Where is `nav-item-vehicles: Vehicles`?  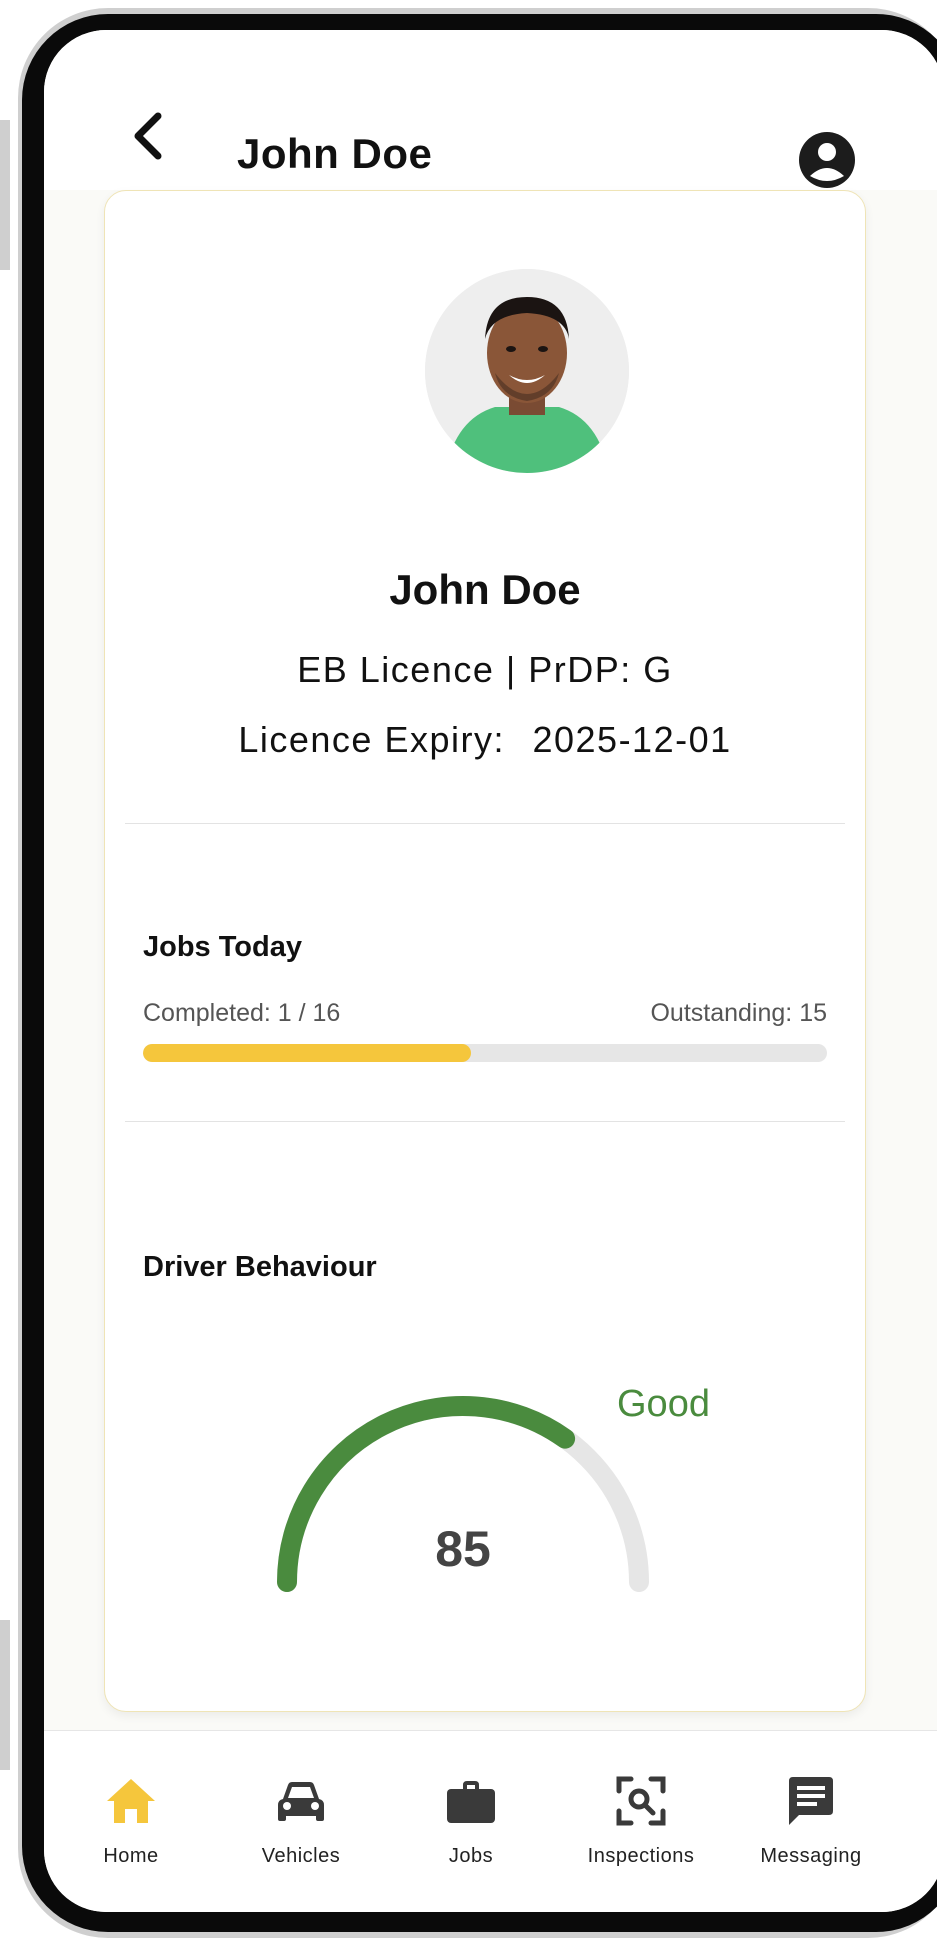
nav-item-vehicles: Vehicles is located at coordinates (301, 1806).